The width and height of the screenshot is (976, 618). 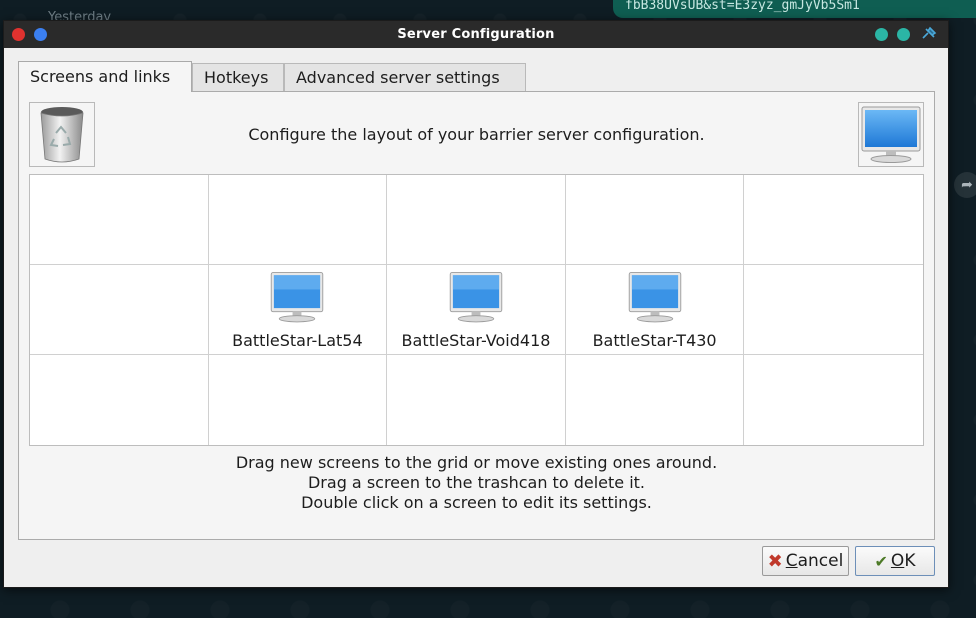 I want to click on pin-icon, so click(x=929, y=35).